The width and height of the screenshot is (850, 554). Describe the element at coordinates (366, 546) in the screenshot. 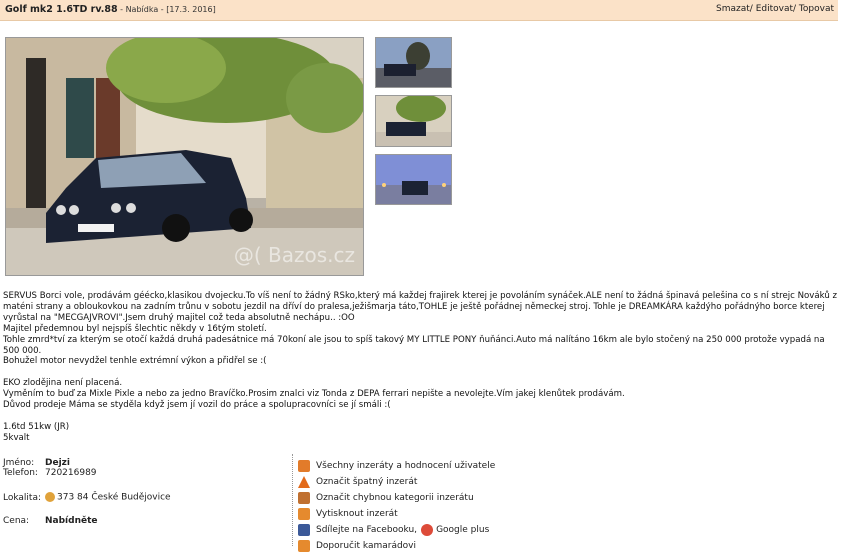

I see `recommend-link: Doporučit kamarádovi` at that location.